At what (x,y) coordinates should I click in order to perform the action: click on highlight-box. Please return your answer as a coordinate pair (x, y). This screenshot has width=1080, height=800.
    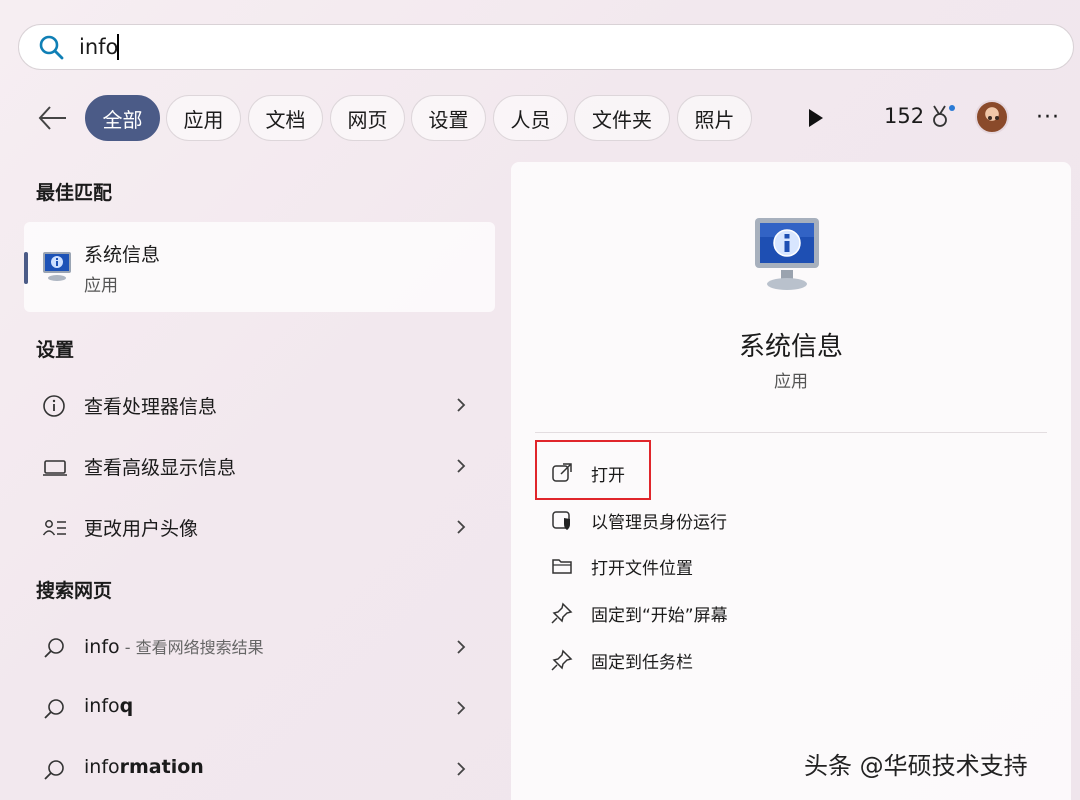
    Looking at the image, I should click on (593, 470).